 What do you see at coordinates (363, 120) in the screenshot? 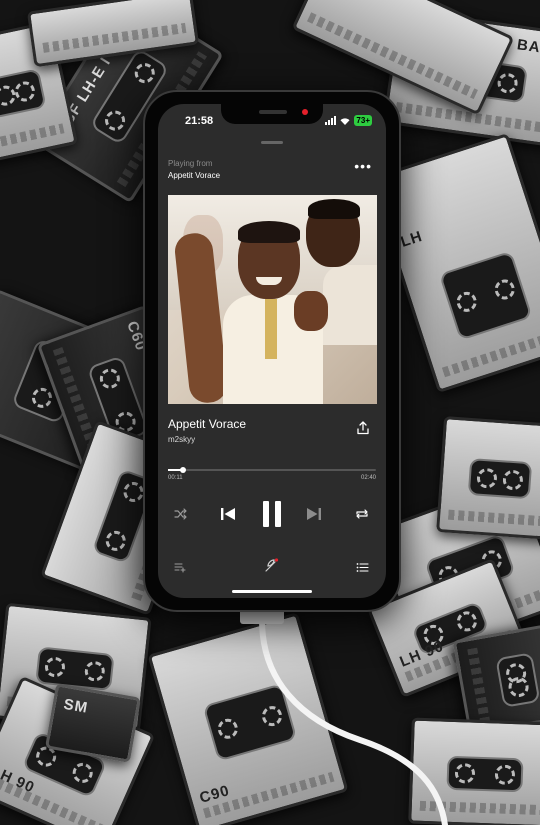
I see `battery-badge: 73+` at bounding box center [363, 120].